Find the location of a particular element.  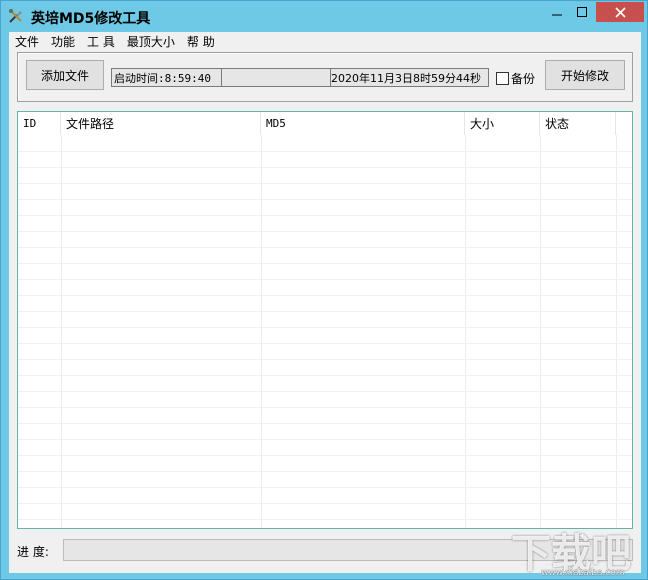

maximize-icon is located at coordinates (582, 12).